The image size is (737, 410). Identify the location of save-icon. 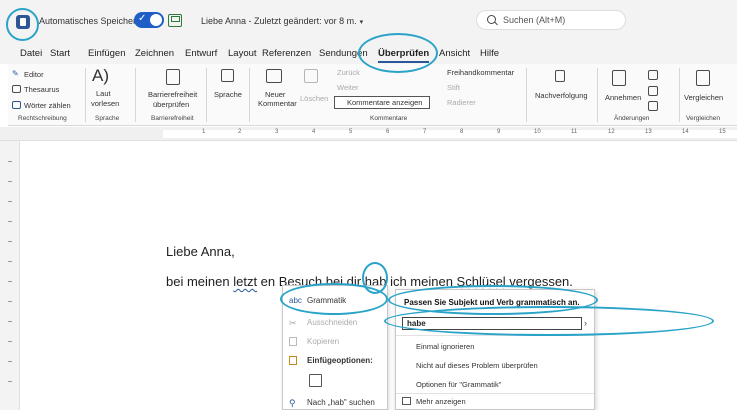
(175, 20).